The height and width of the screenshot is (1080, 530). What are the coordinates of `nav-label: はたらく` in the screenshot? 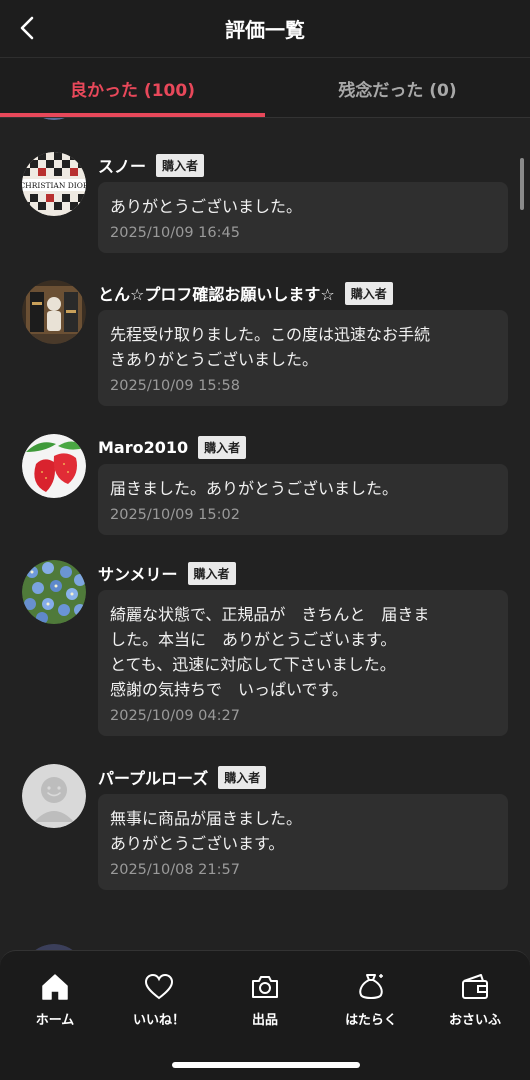 It's located at (371, 1020).